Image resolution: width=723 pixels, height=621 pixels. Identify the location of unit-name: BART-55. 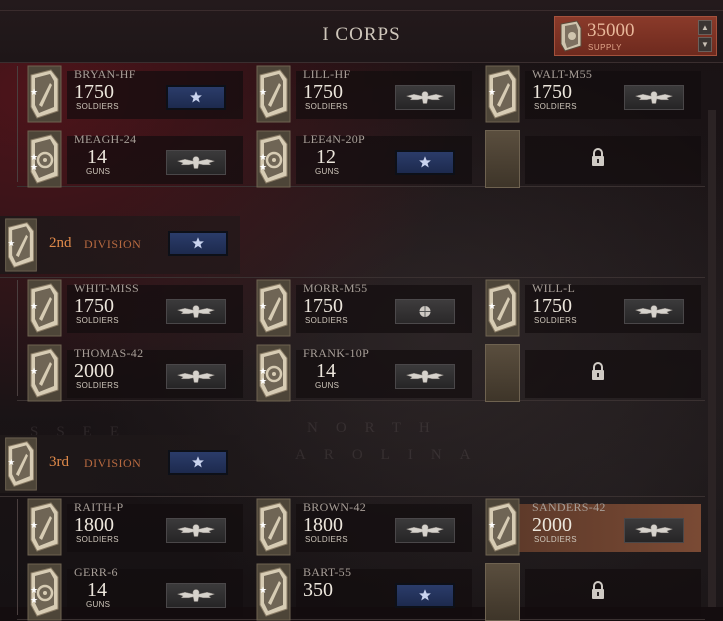
(327, 572).